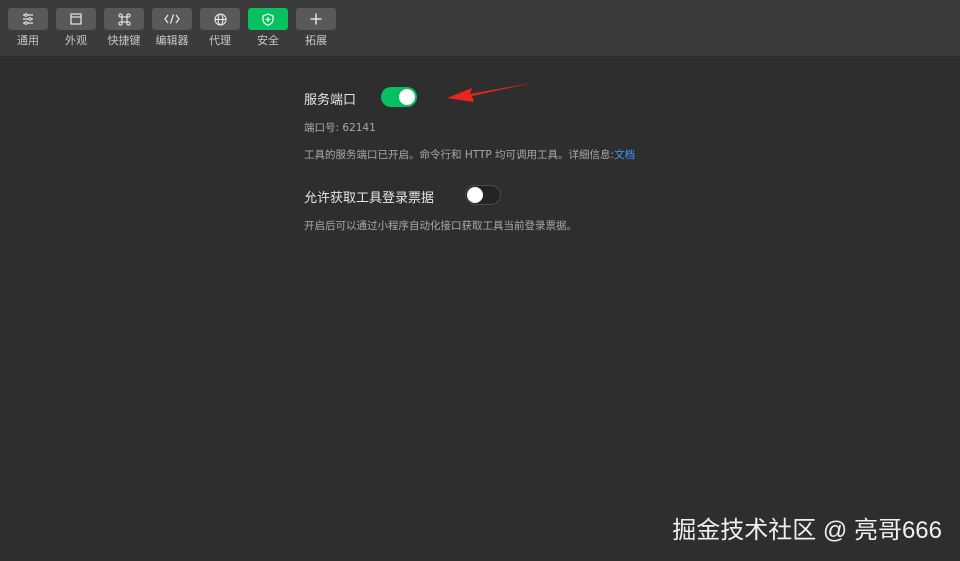 The height and width of the screenshot is (561, 960). I want to click on shortcut-icon, so click(124, 19).